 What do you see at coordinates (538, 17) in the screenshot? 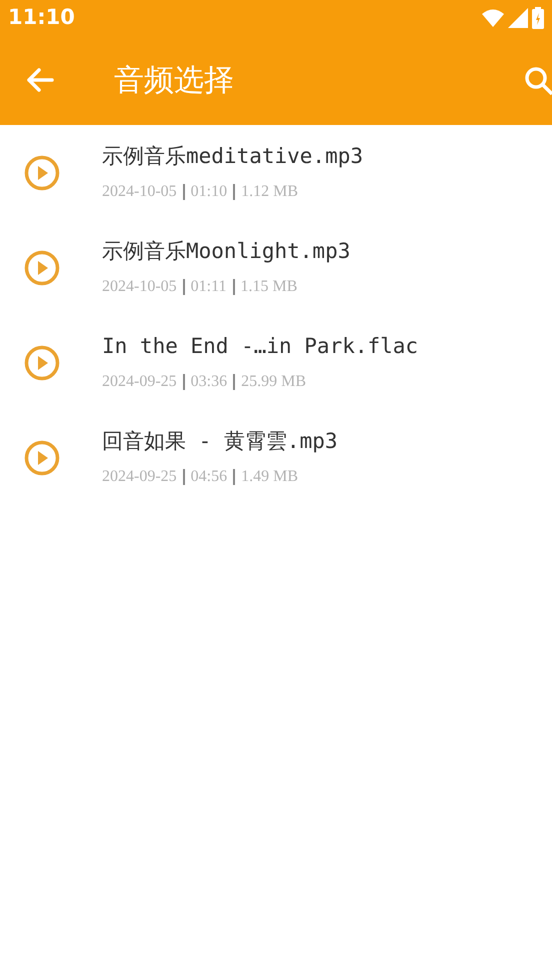
I see `battery-icon` at bounding box center [538, 17].